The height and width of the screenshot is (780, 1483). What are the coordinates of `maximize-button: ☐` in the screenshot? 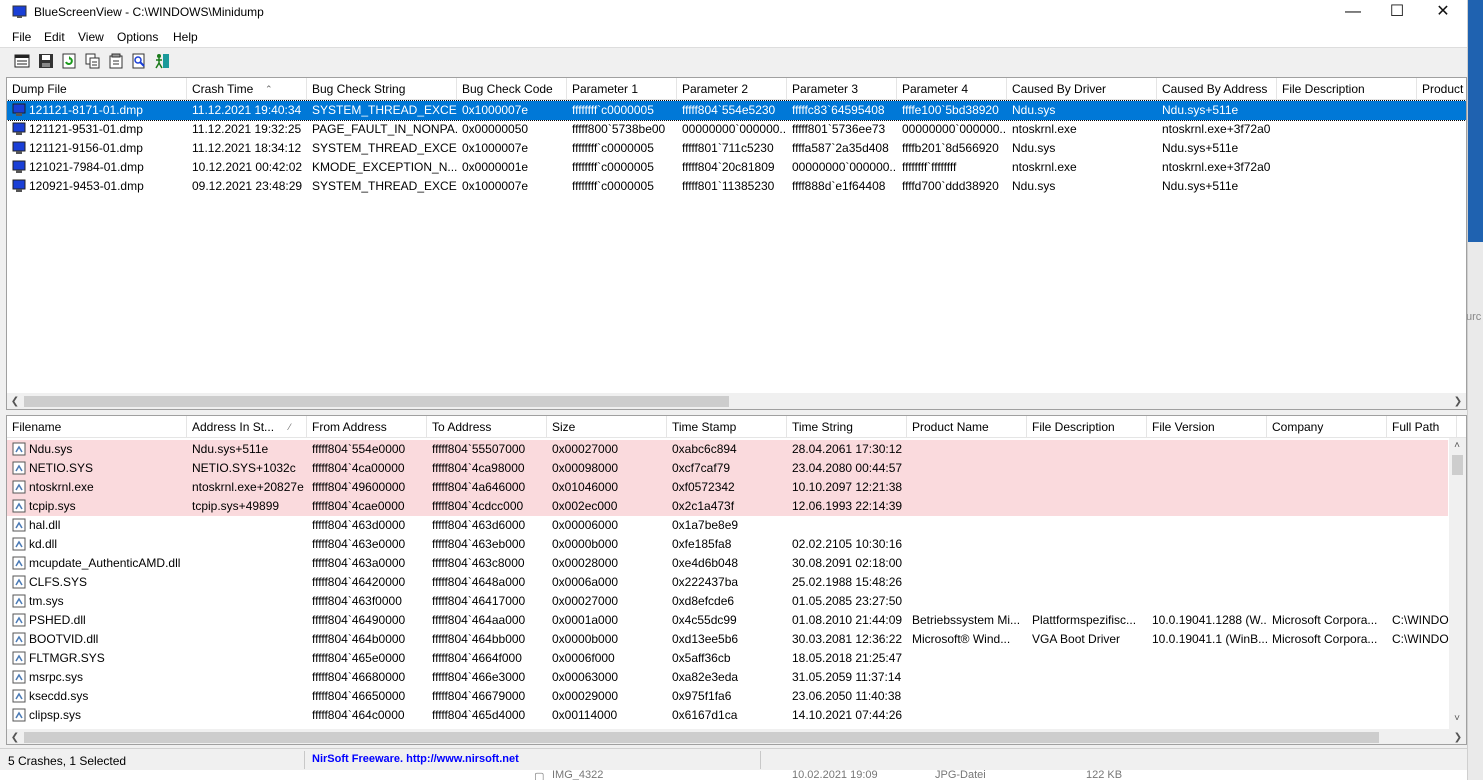 It's located at (1397, 13).